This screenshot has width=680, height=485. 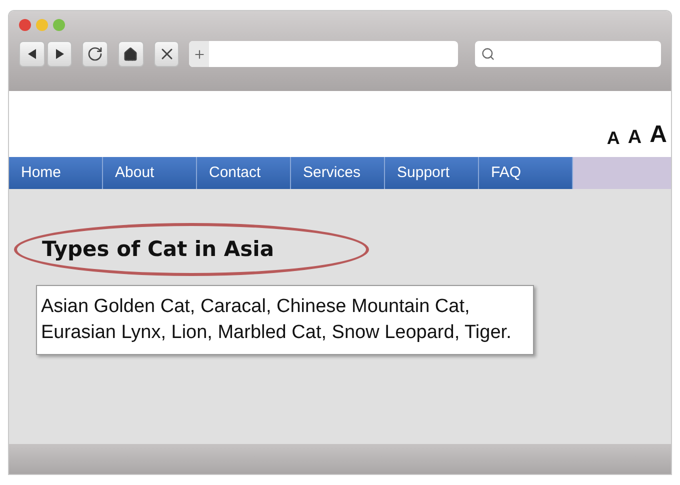 What do you see at coordinates (167, 54) in the screenshot?
I see `stop-button` at bounding box center [167, 54].